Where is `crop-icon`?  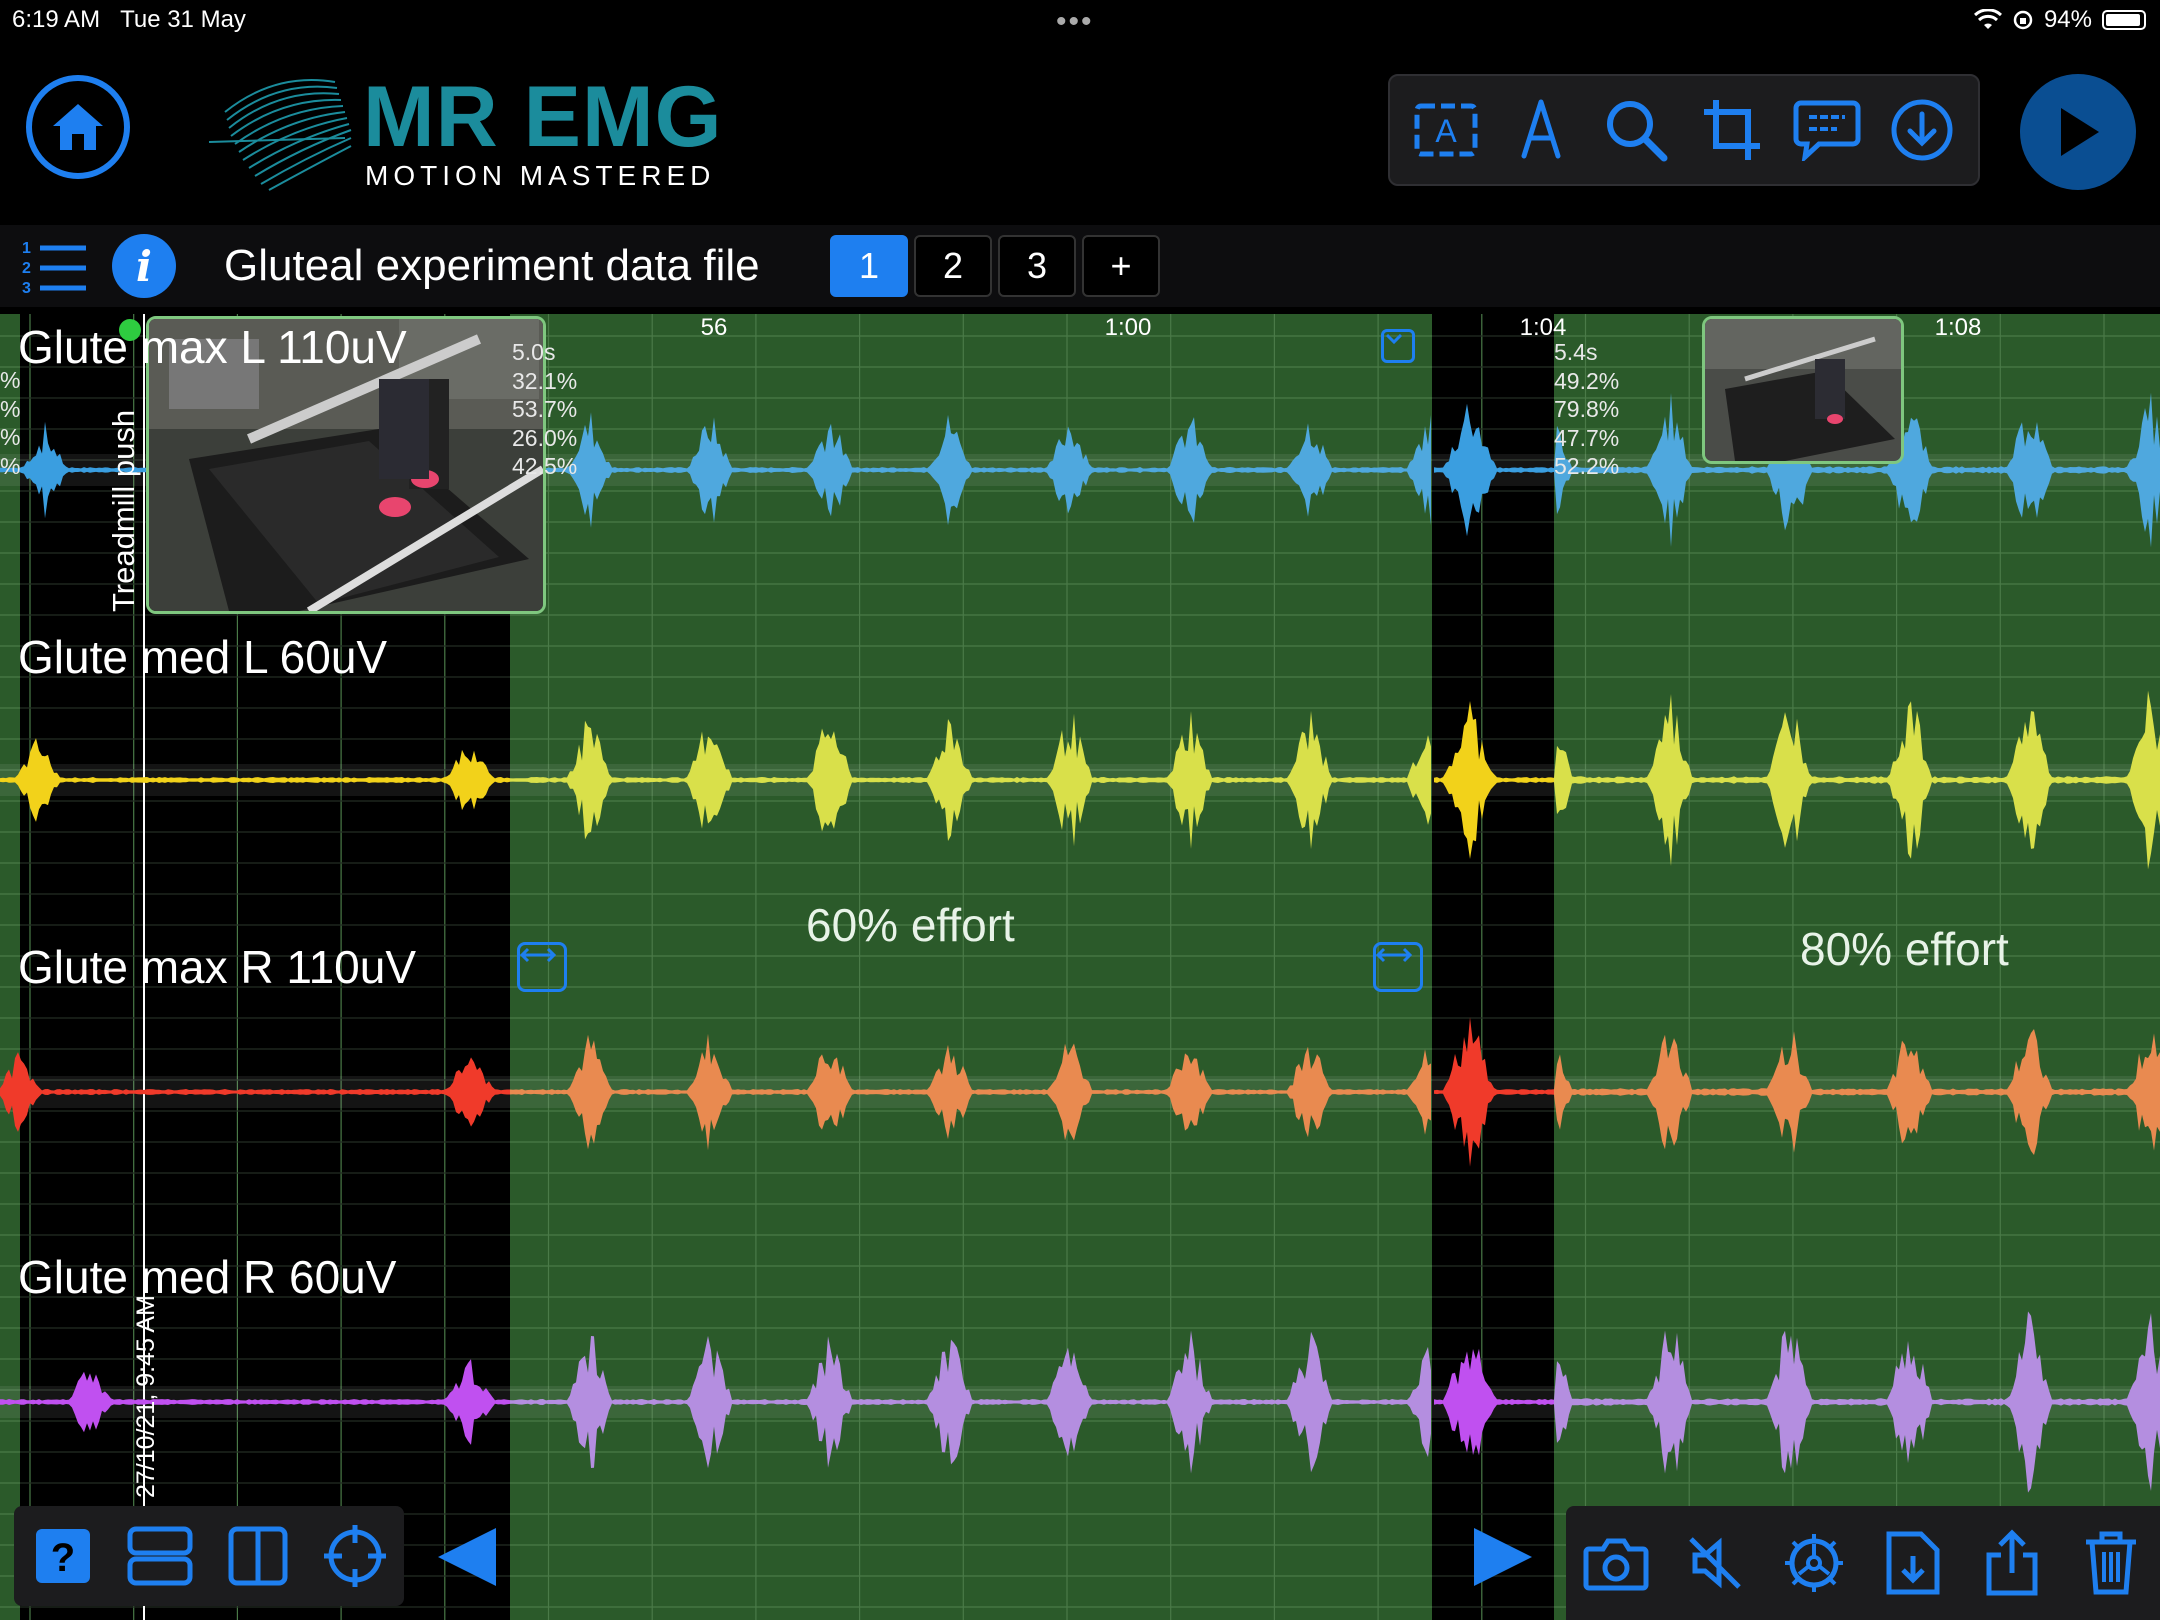
crop-icon is located at coordinates (1731, 130).